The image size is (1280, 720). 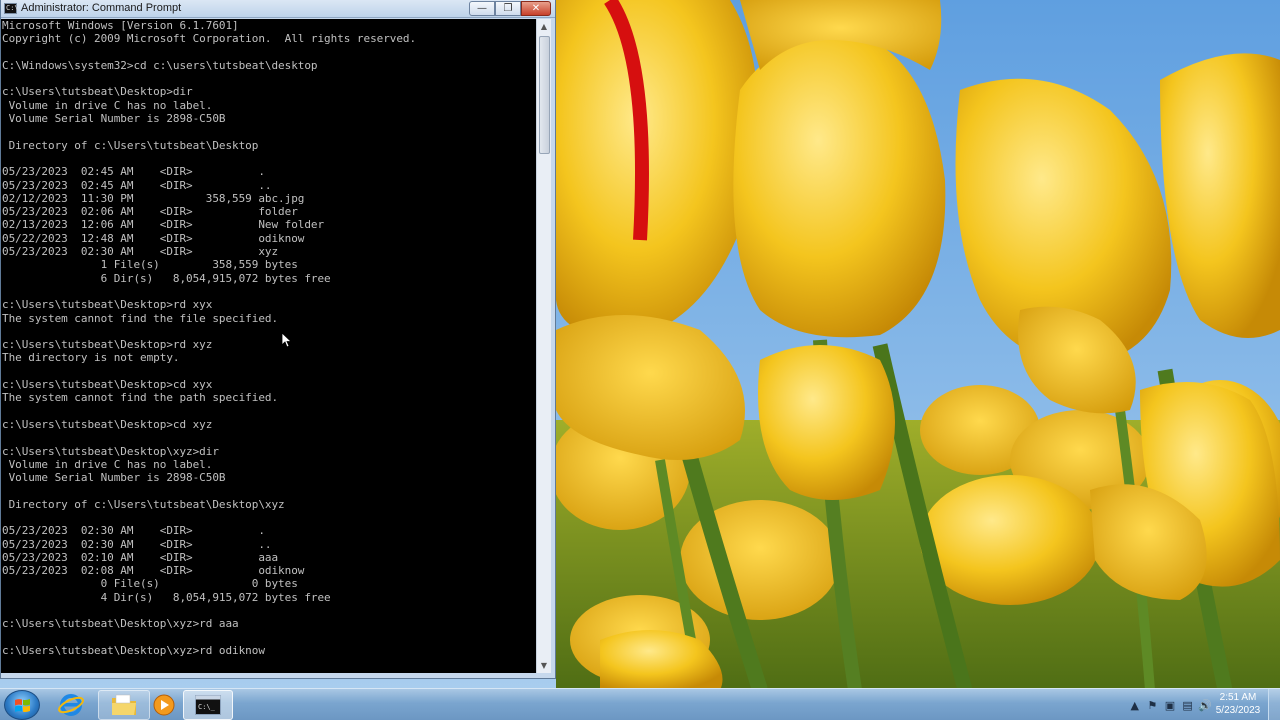 I want to click on close-button: ✕, so click(x=536, y=8).